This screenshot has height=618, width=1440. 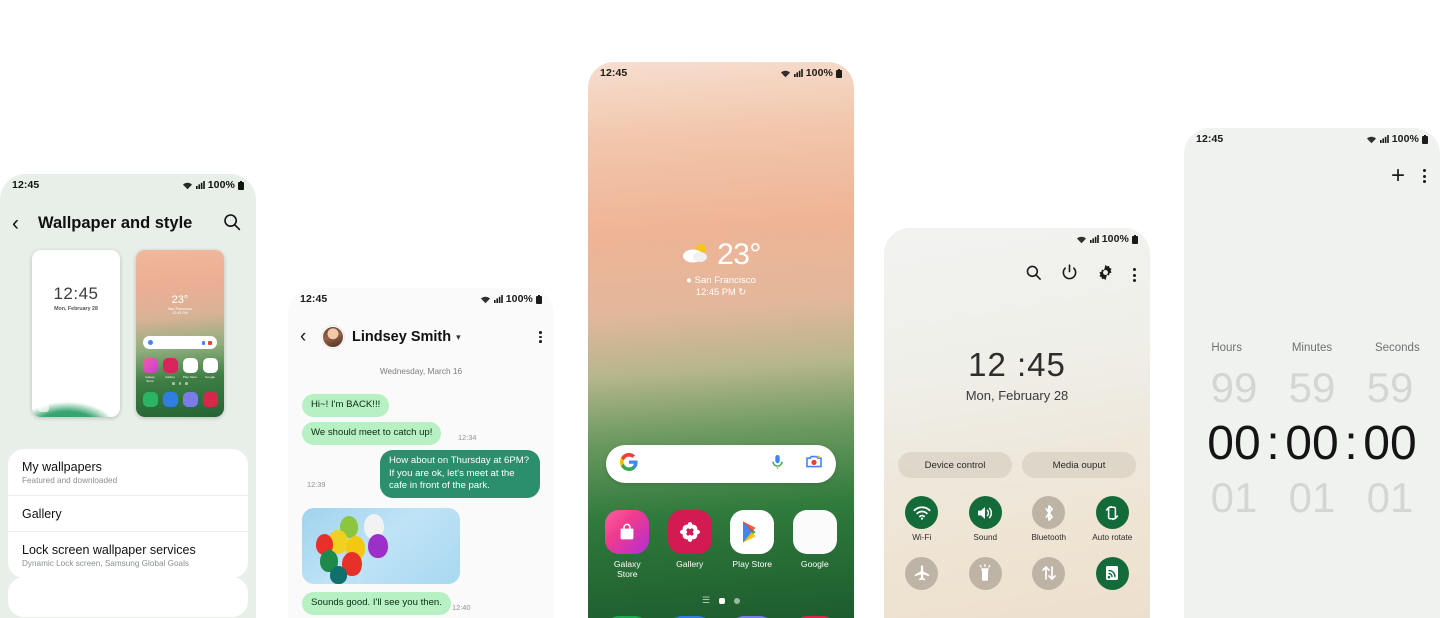 I want to click on signal-icon, so click(x=1384, y=139).